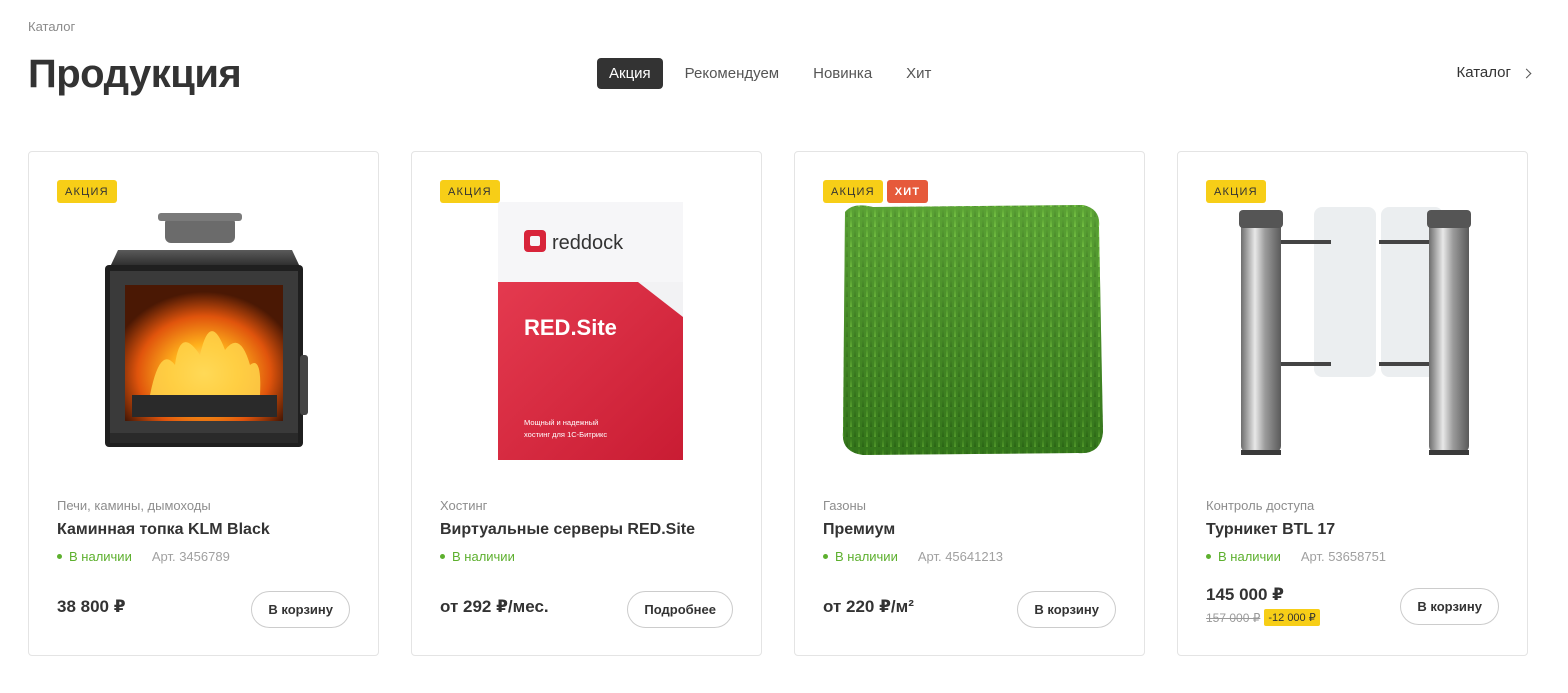  What do you see at coordinates (918, 73) in the screenshot?
I see `tab-hit: Хит` at bounding box center [918, 73].